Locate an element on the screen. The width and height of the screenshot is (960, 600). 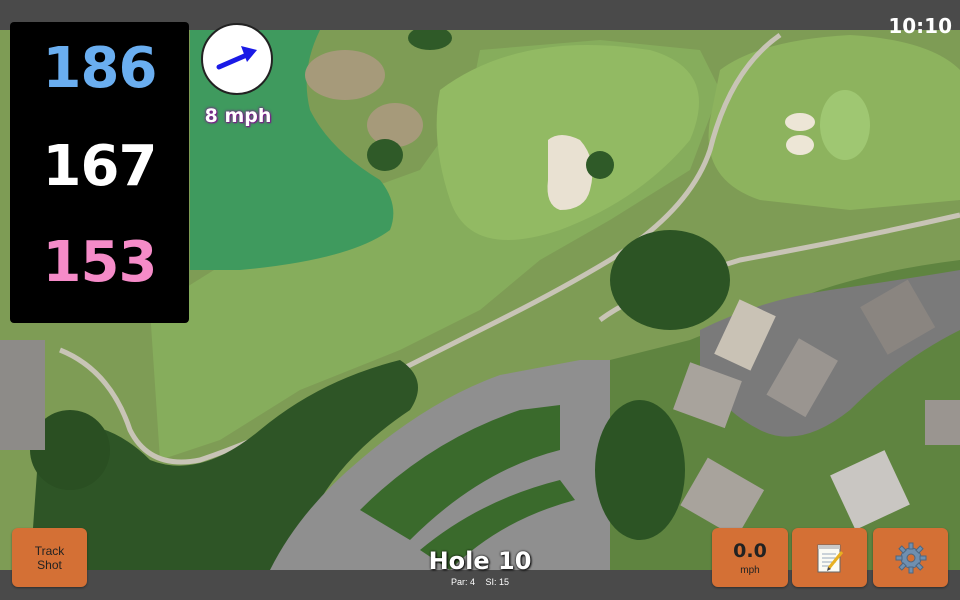
hole-meta: Par: 4 SI: 15 is located at coordinates (480, 582).